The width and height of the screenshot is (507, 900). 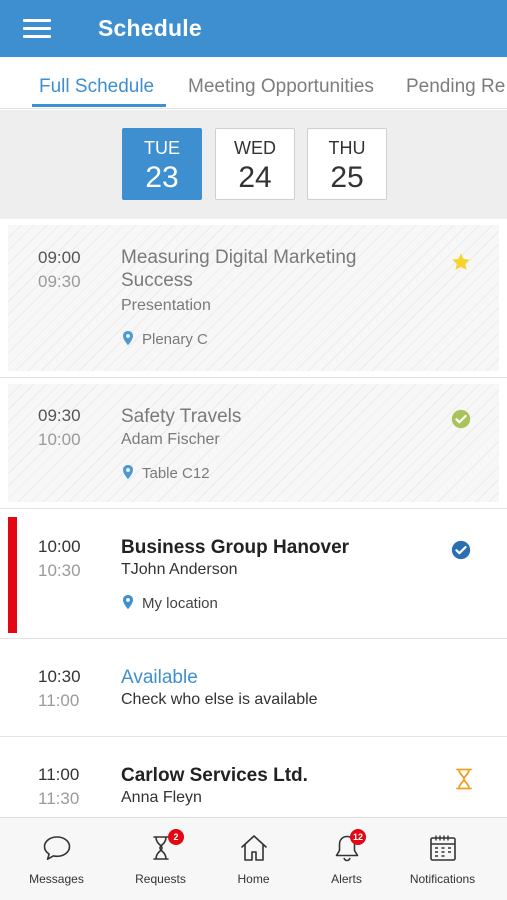 What do you see at coordinates (255, 148) in the screenshot?
I see `day-of-week: WED` at bounding box center [255, 148].